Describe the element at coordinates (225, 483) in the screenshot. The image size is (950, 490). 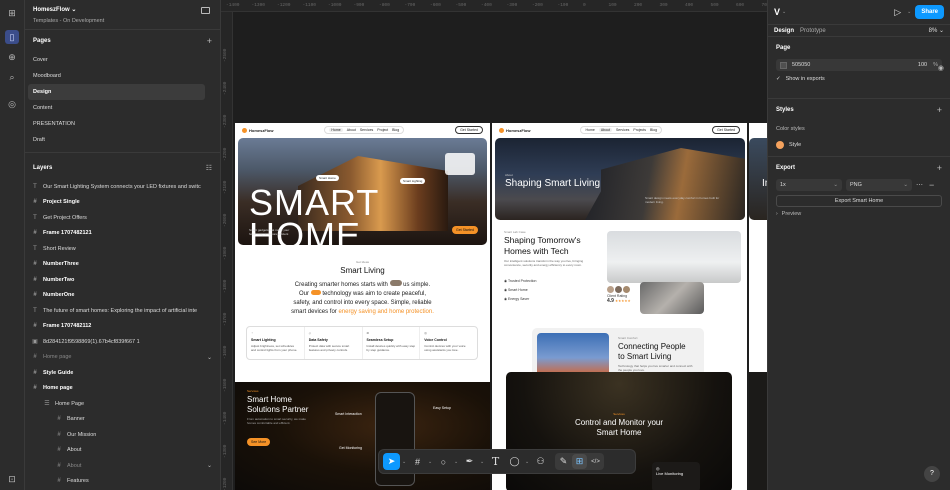
I see `ruler-tick-label: -1200` at that location.